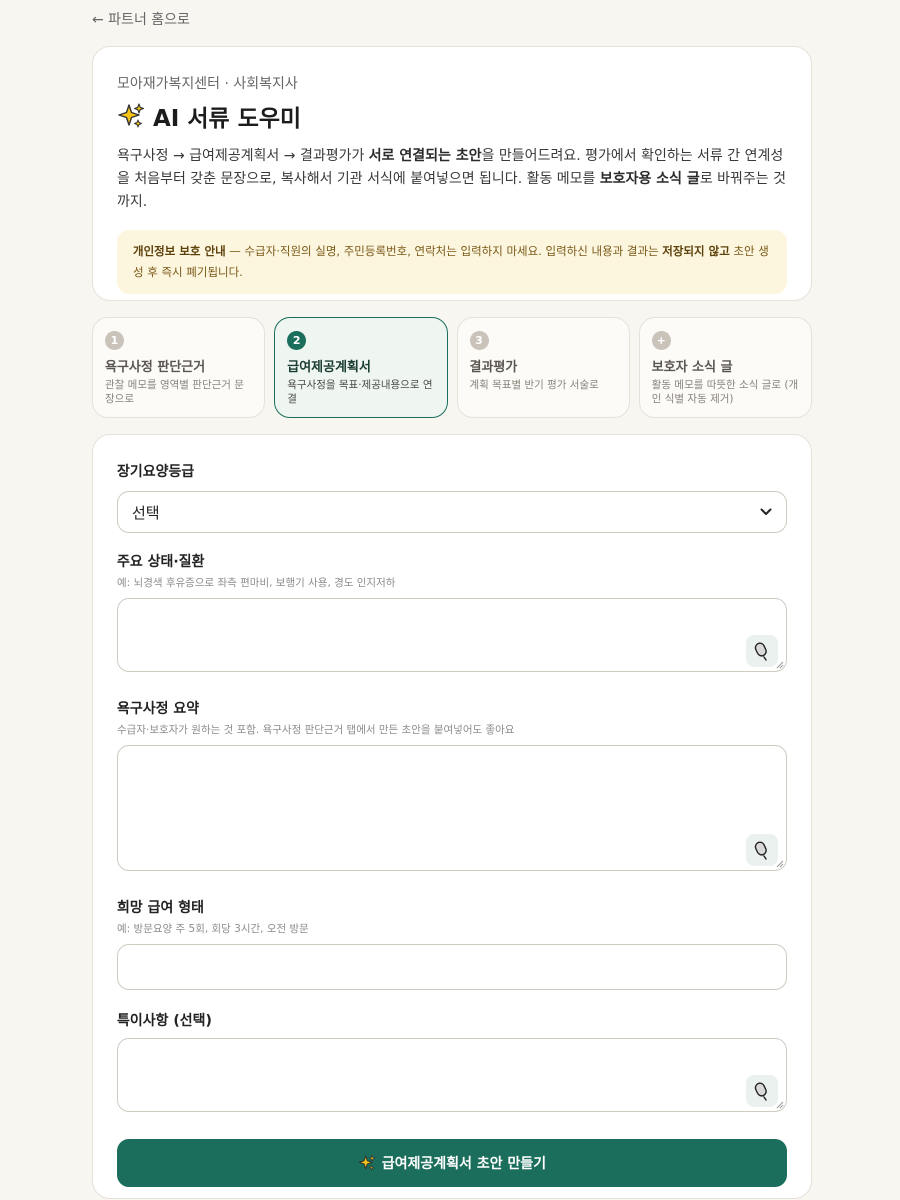 This screenshot has width=900, height=1200. What do you see at coordinates (452, 116) in the screenshot?
I see `page-title: AI 서류 도우미` at bounding box center [452, 116].